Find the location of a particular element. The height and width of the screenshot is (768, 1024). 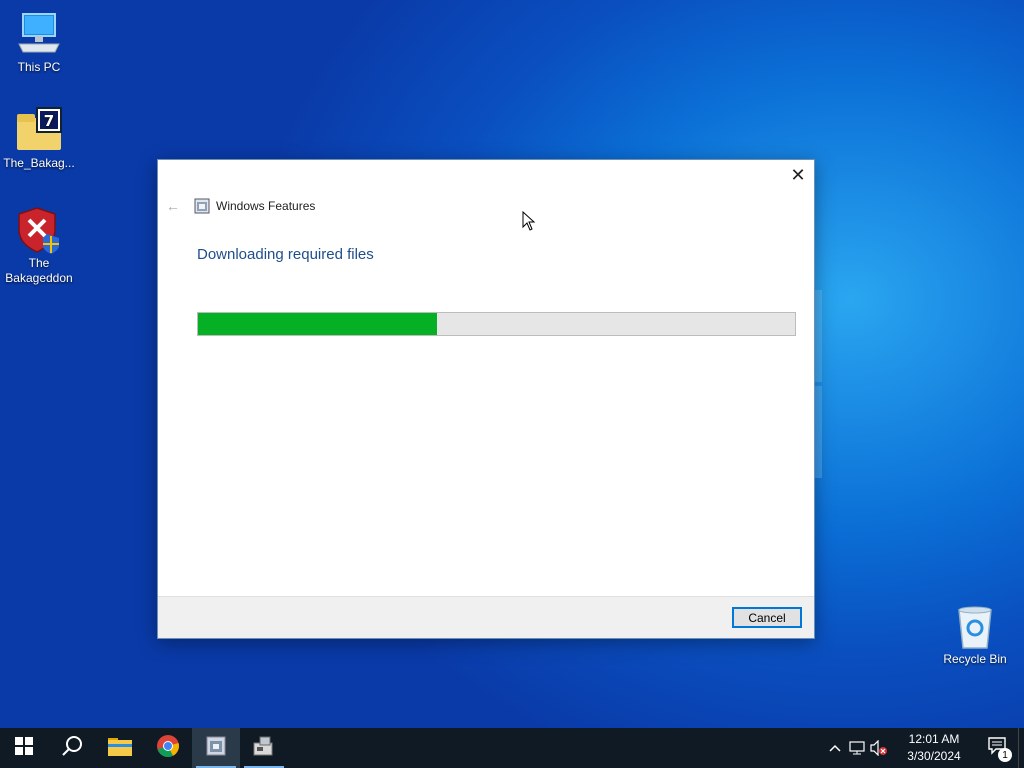

desktop-icon-label: This PC is located at coordinates (39, 67).